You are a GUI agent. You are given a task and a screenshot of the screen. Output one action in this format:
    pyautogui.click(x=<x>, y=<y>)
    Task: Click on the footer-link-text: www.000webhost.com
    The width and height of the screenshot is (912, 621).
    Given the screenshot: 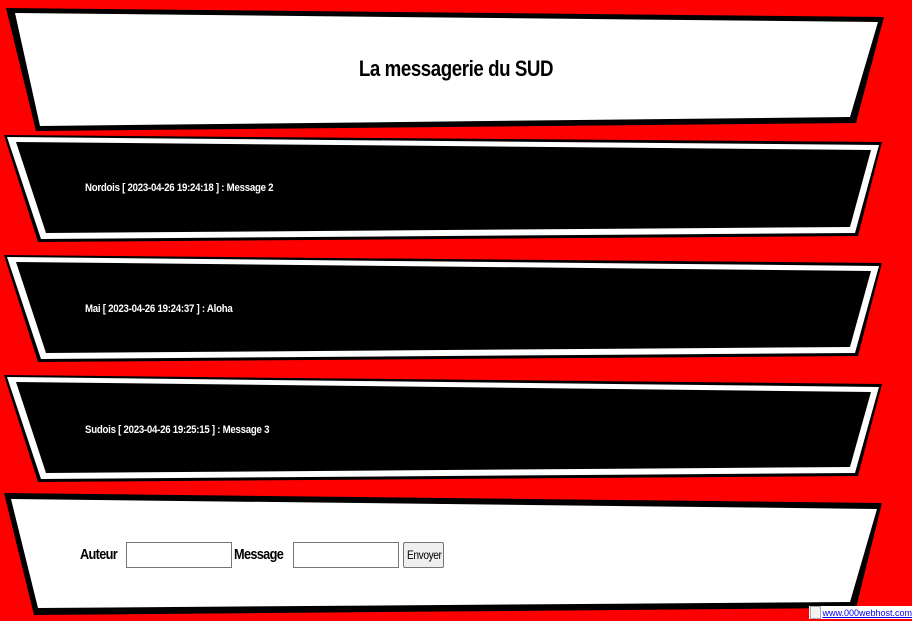 What is the action you would take?
    pyautogui.click(x=867, y=612)
    